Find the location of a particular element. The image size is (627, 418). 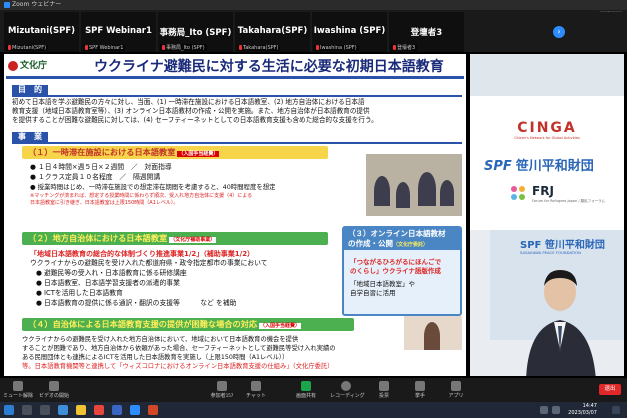

list-item: ● ICTを活用した日本語教育 is located at coordinates (79, 293).